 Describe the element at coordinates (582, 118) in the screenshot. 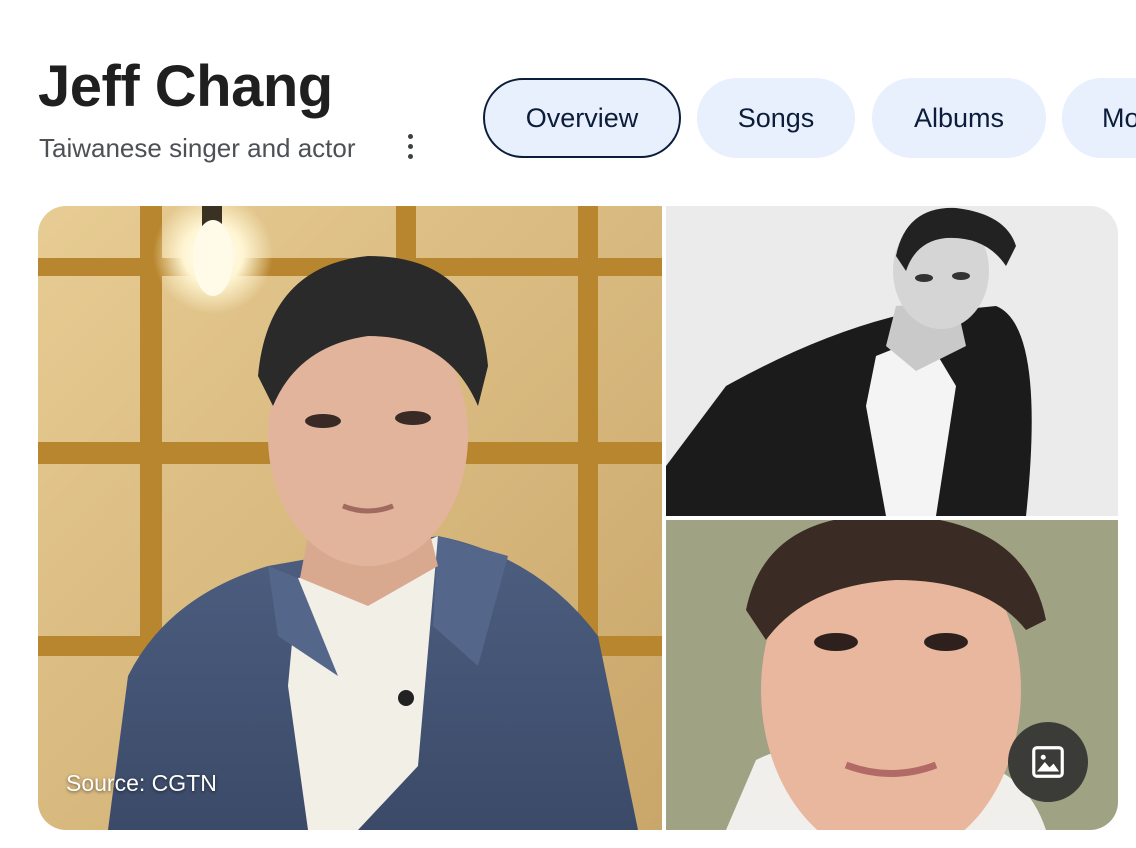

I see `tab-overview: Overview` at that location.